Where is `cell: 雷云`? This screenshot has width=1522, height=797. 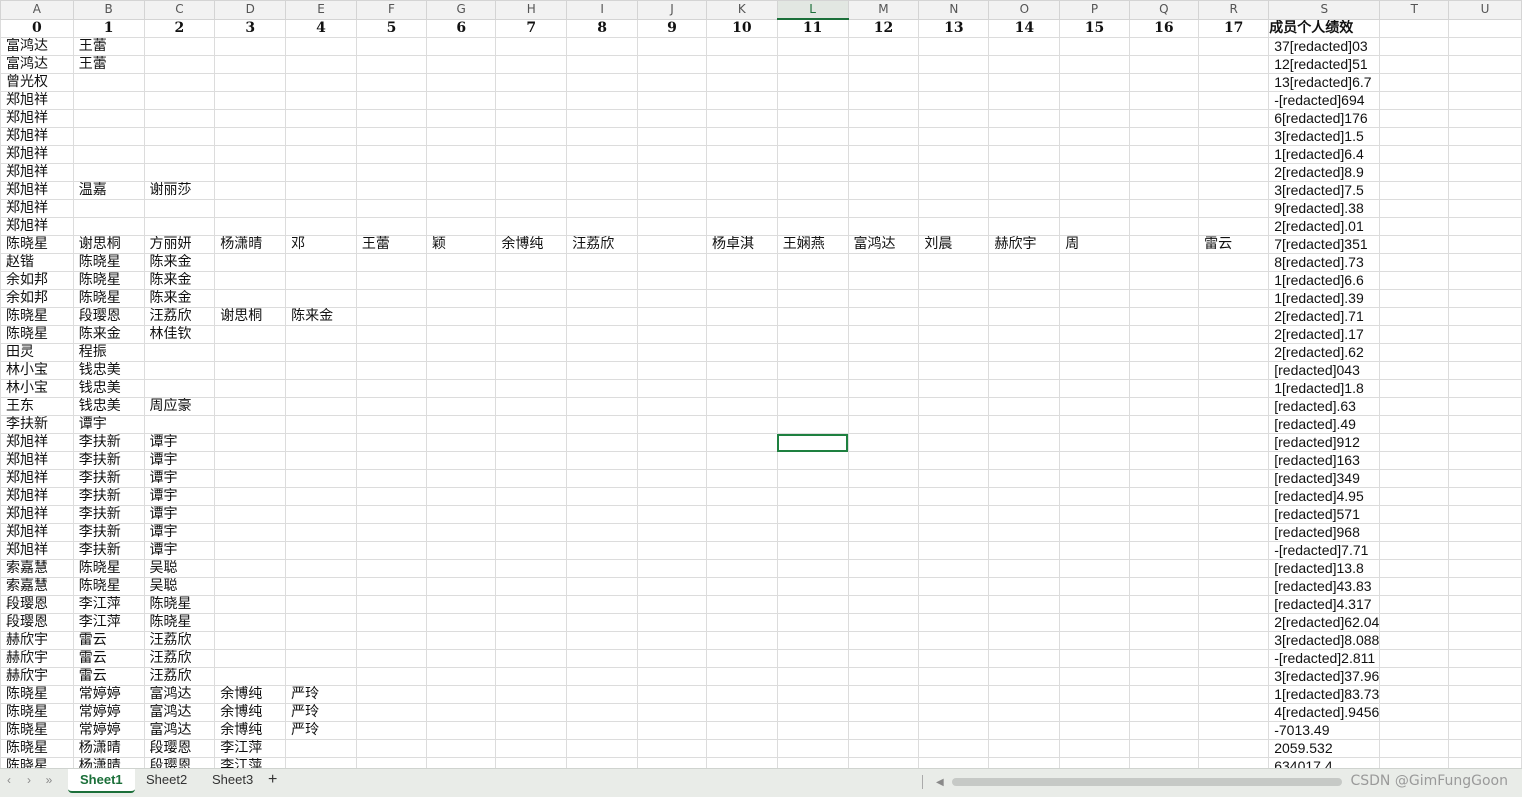 cell: 雷云 is located at coordinates (1234, 244).